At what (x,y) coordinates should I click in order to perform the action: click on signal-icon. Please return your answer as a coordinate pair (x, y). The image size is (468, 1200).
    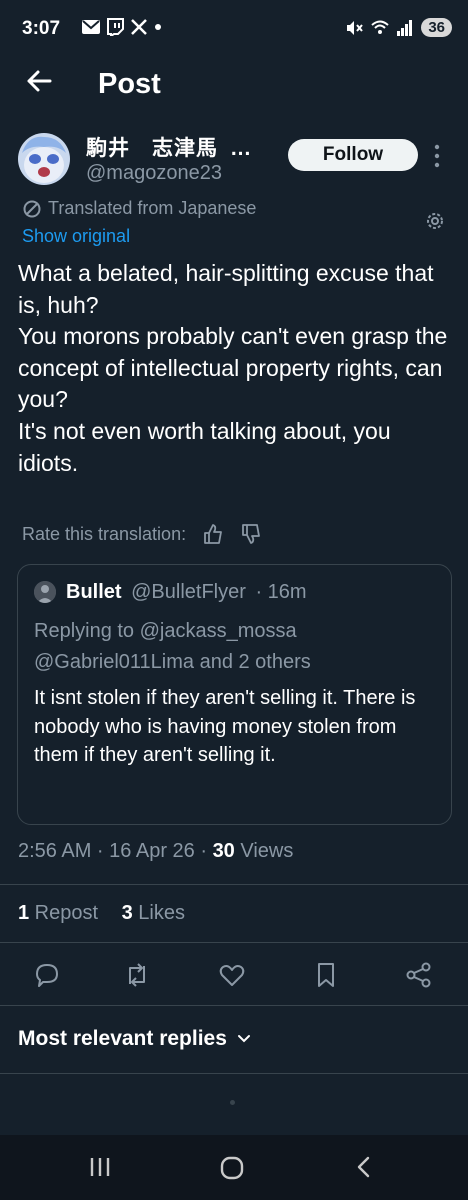
    Looking at the image, I should click on (405, 27).